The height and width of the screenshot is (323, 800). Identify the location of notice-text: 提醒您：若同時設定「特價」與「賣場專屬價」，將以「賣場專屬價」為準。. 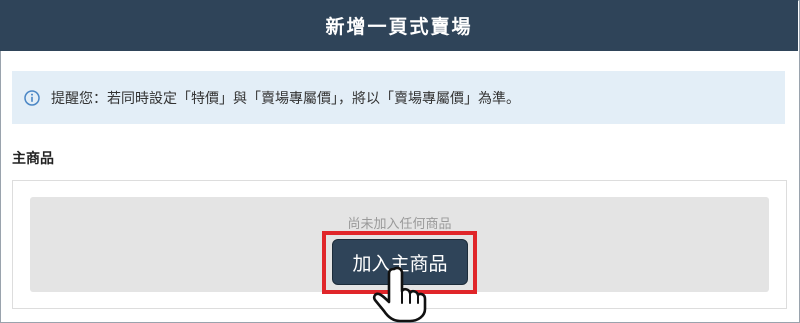
(285, 98).